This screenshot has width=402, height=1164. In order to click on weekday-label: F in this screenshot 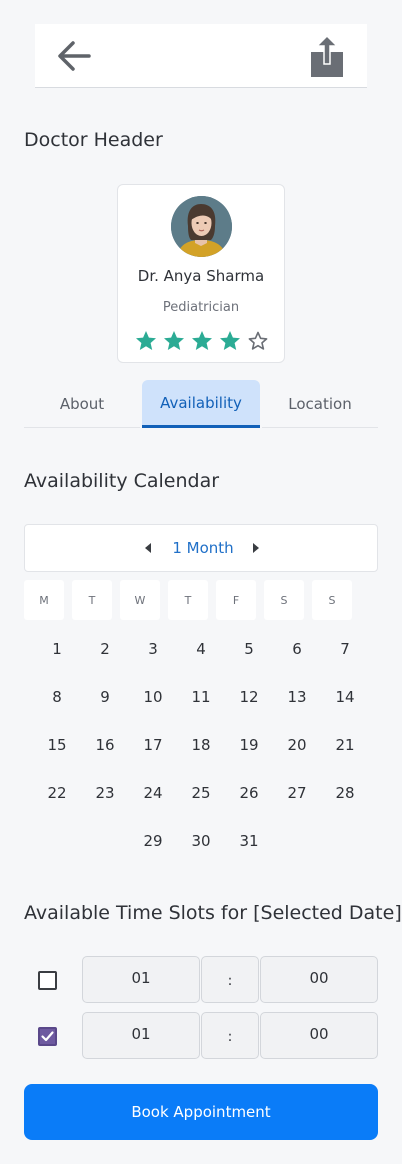, I will do `click(236, 600)`.